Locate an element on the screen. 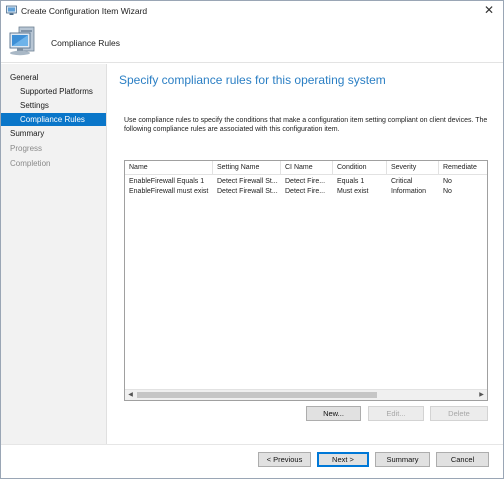  column-header-condition: Condition is located at coordinates (360, 168).